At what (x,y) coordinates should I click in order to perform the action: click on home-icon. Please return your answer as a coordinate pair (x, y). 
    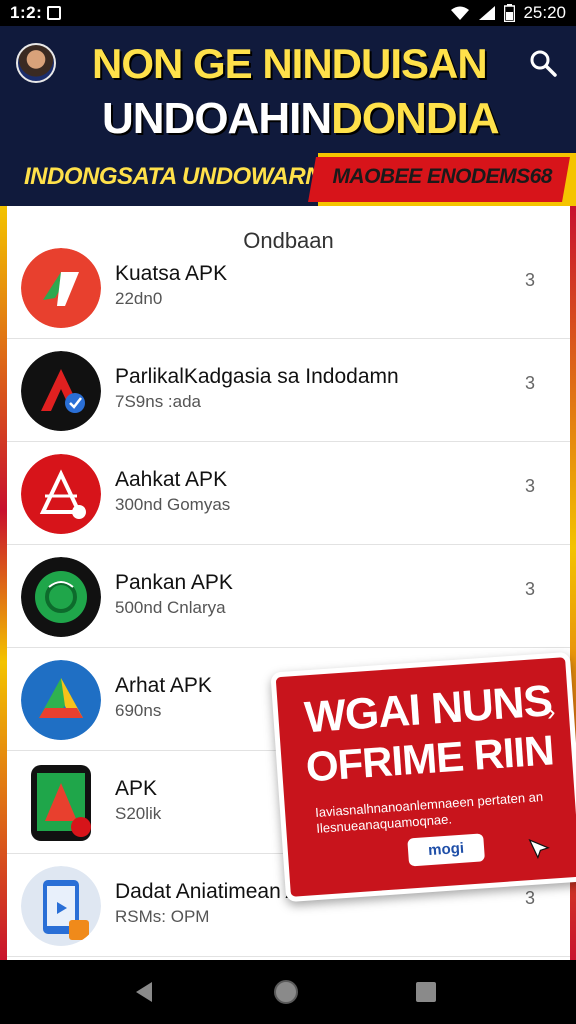
    Looking at the image, I should click on (286, 992).